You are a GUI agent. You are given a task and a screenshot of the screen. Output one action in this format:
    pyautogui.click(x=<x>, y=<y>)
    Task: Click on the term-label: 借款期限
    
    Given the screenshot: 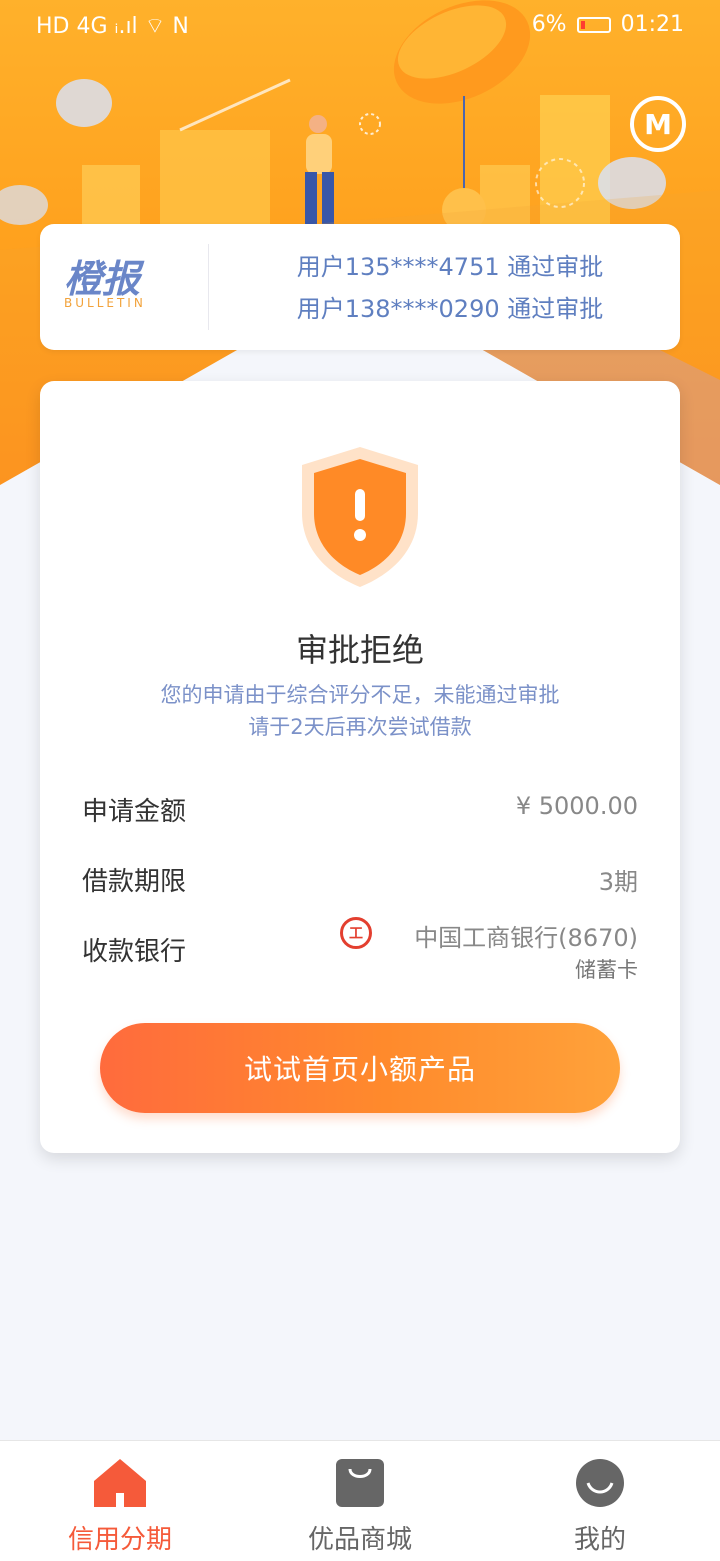 What is the action you would take?
    pyautogui.click(x=134, y=882)
    